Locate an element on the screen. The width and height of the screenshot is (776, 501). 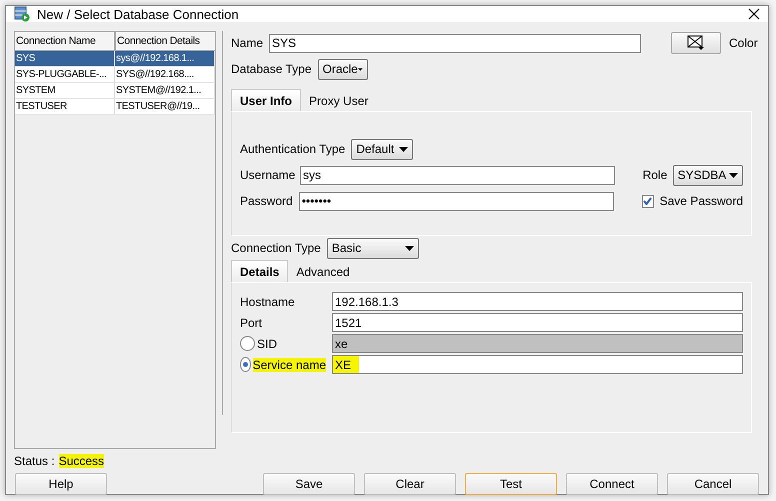
dialog-button: Test is located at coordinates (511, 484).